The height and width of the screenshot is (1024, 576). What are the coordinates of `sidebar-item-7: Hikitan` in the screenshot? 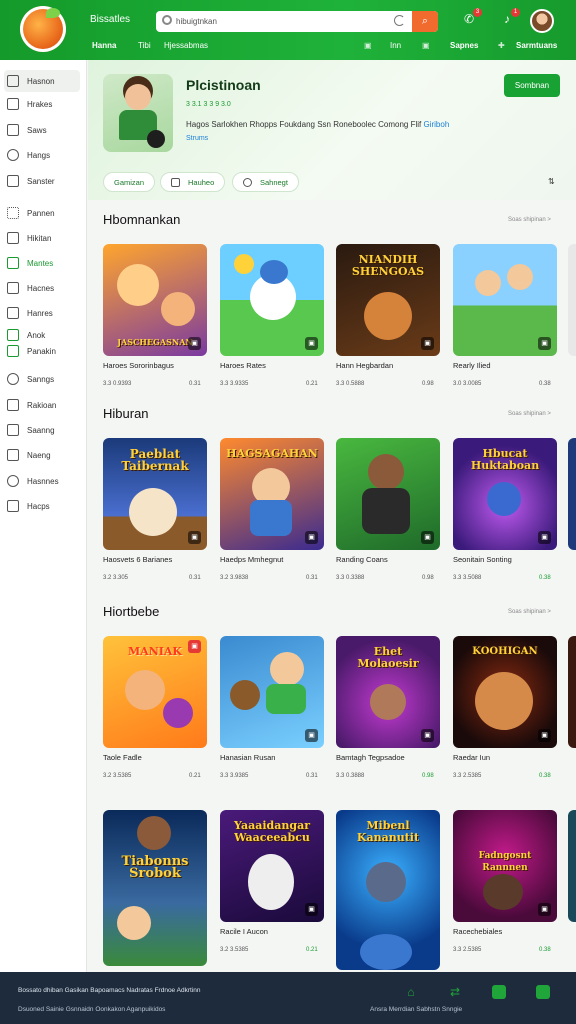 It's located at (42, 238).